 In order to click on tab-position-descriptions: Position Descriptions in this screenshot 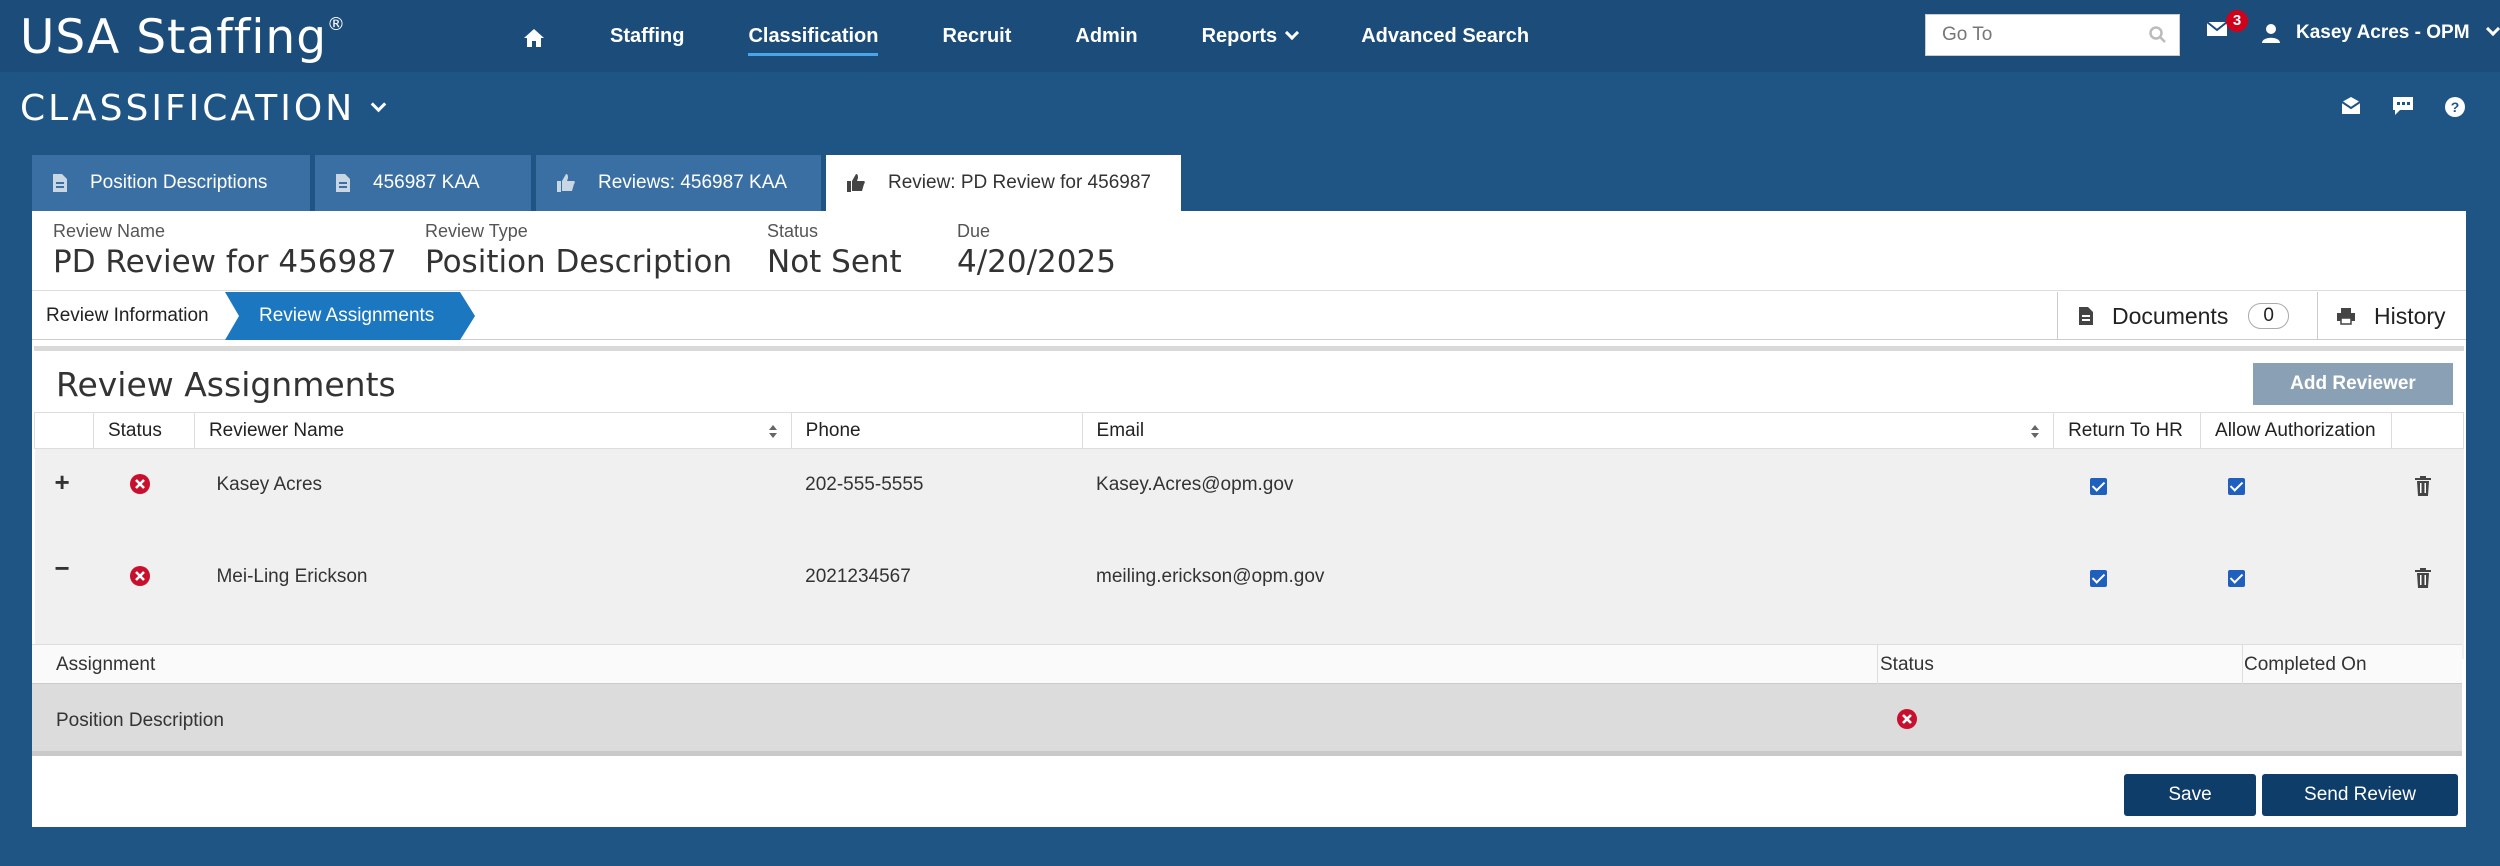, I will do `click(171, 183)`.